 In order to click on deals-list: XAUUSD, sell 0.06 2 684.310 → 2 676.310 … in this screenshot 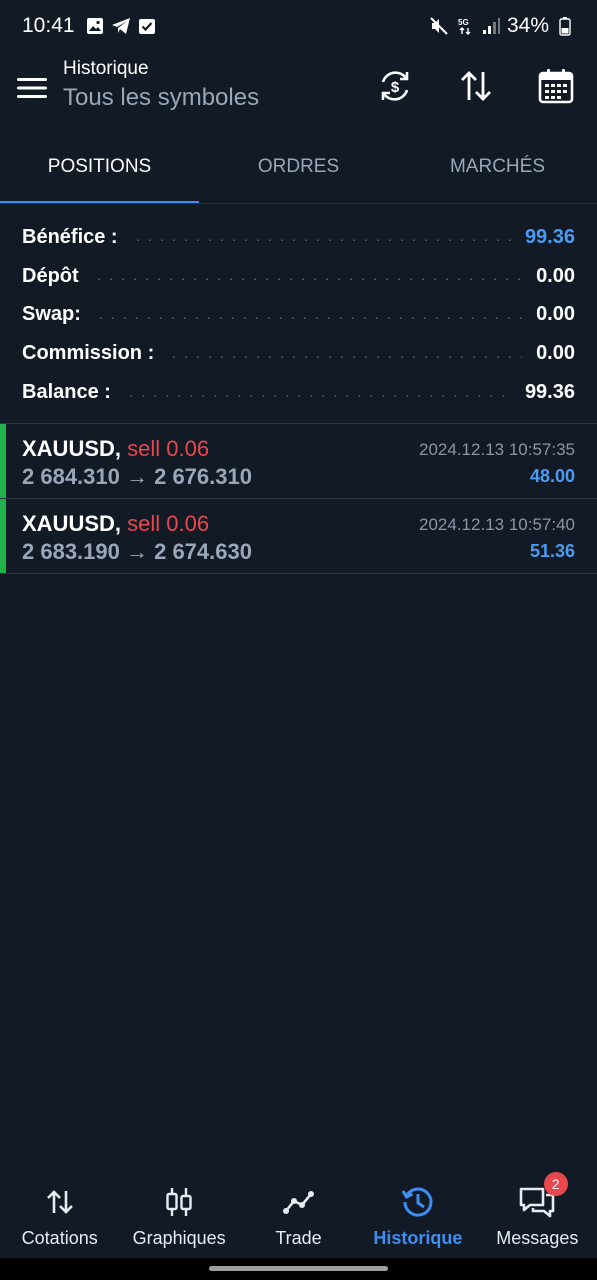, I will do `click(298, 499)`.